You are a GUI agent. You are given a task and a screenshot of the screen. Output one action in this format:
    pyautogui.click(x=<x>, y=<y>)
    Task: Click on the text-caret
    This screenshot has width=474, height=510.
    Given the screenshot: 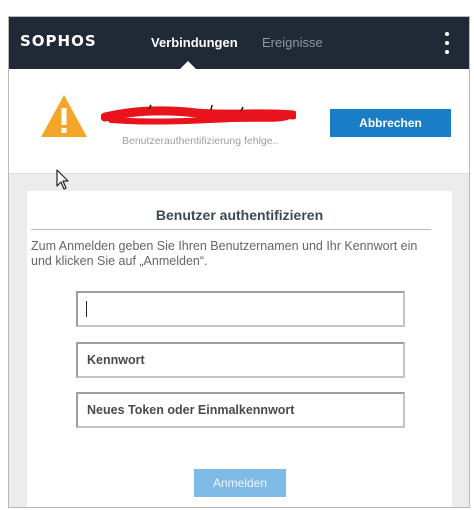 What is the action you would take?
    pyautogui.click(x=86, y=309)
    